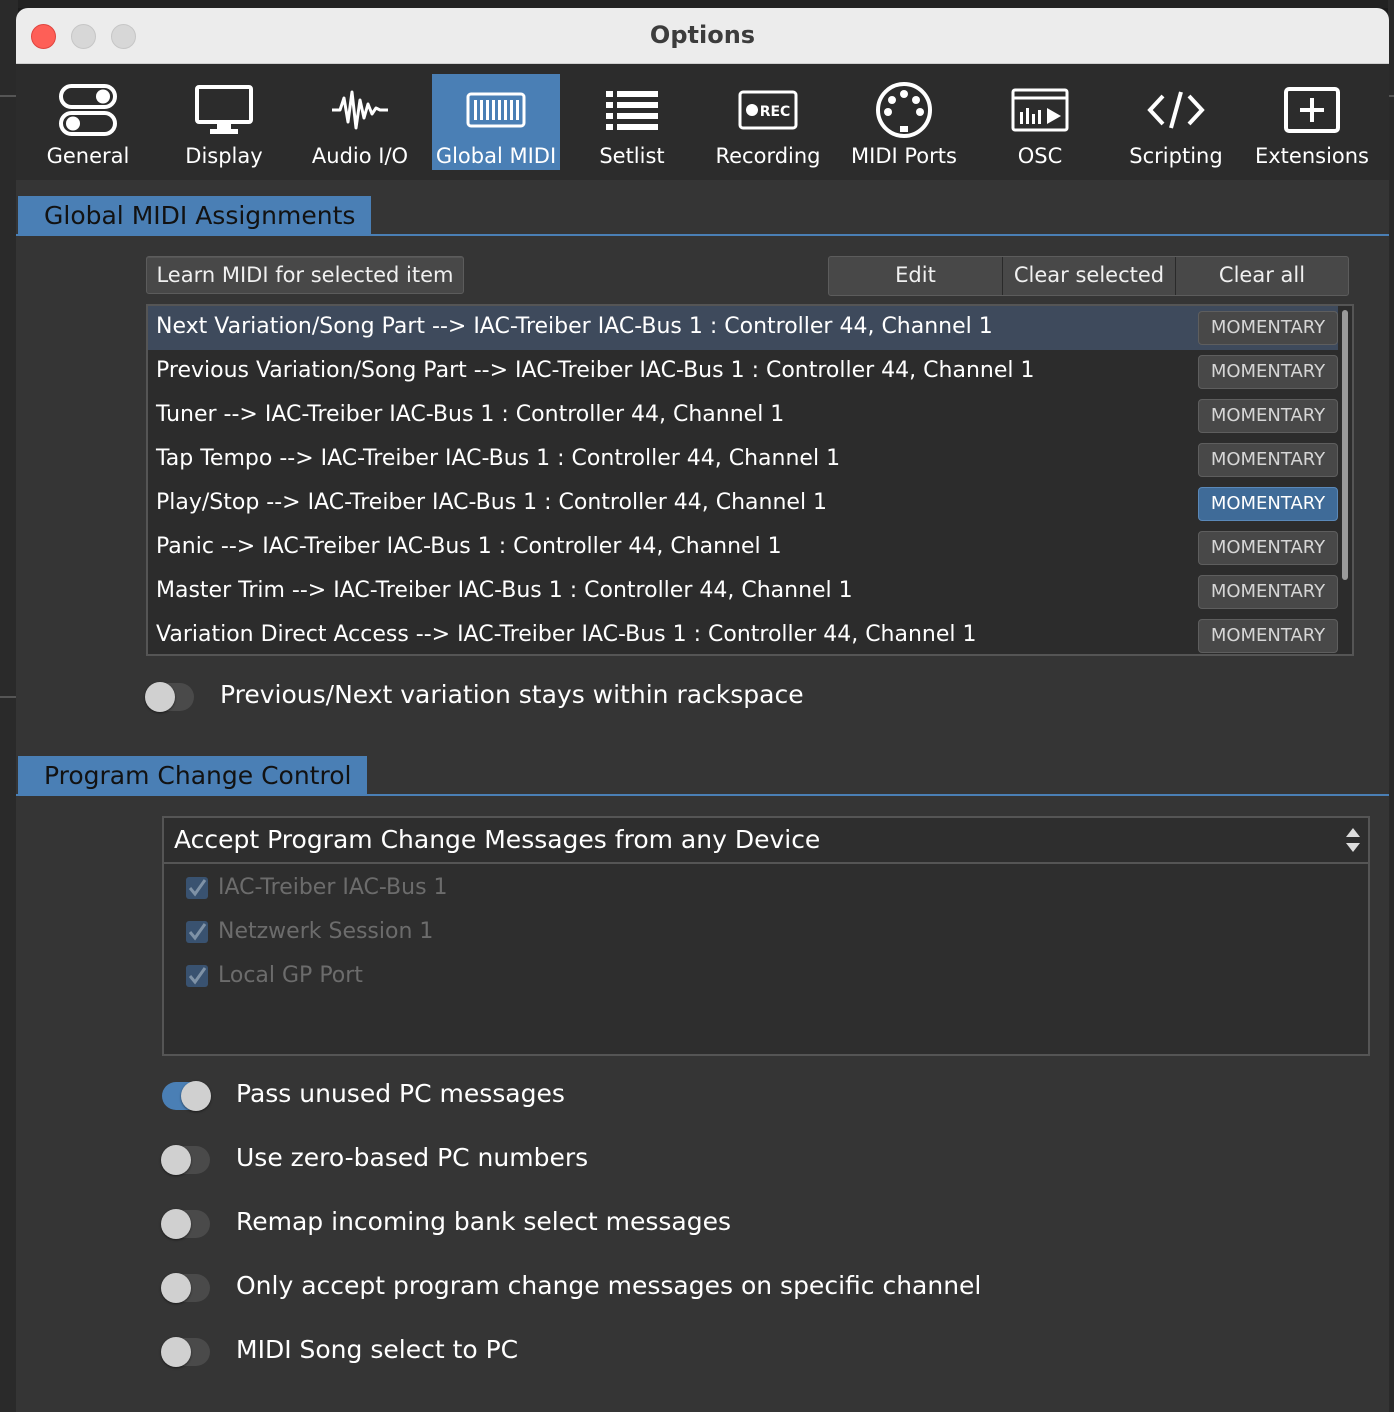 This screenshot has height=1412, width=1394. What do you see at coordinates (88, 110) in the screenshot?
I see `toggles-icon` at bounding box center [88, 110].